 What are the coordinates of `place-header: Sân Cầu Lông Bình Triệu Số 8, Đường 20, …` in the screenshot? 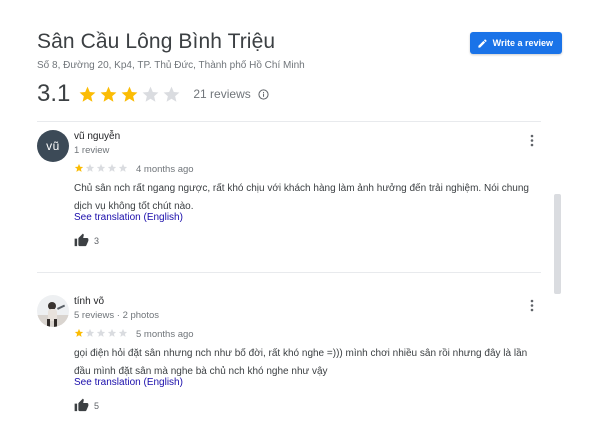 It's located at (299, 50).